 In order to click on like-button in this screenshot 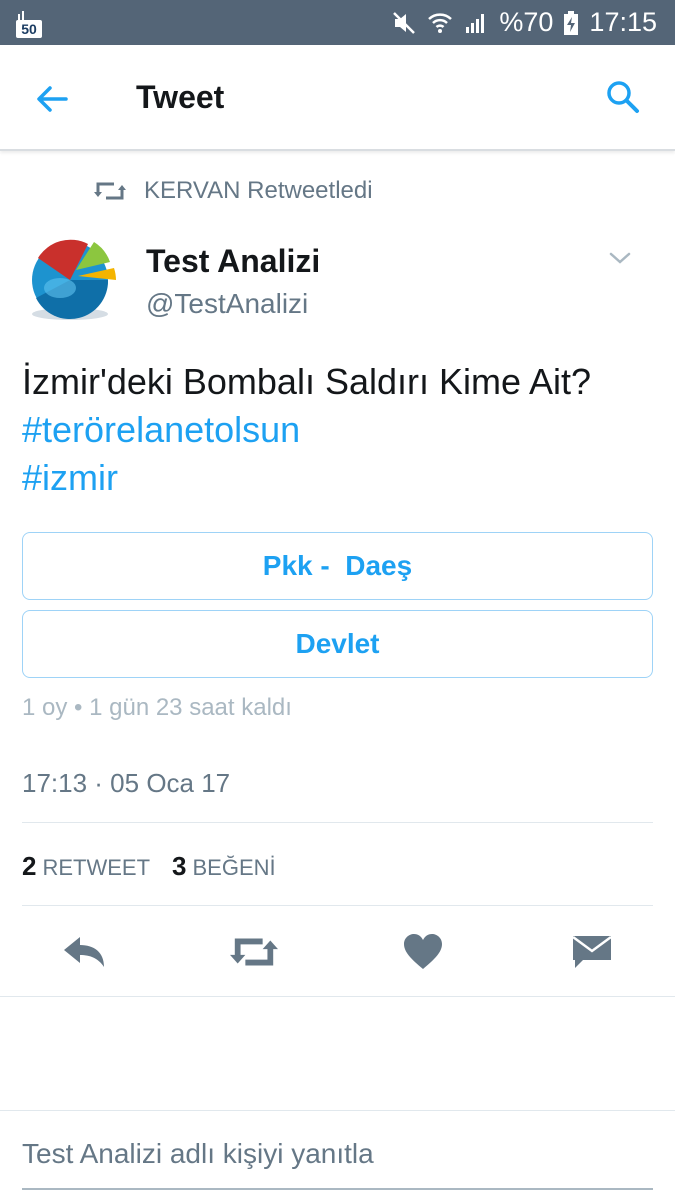, I will do `click(423, 952)`.